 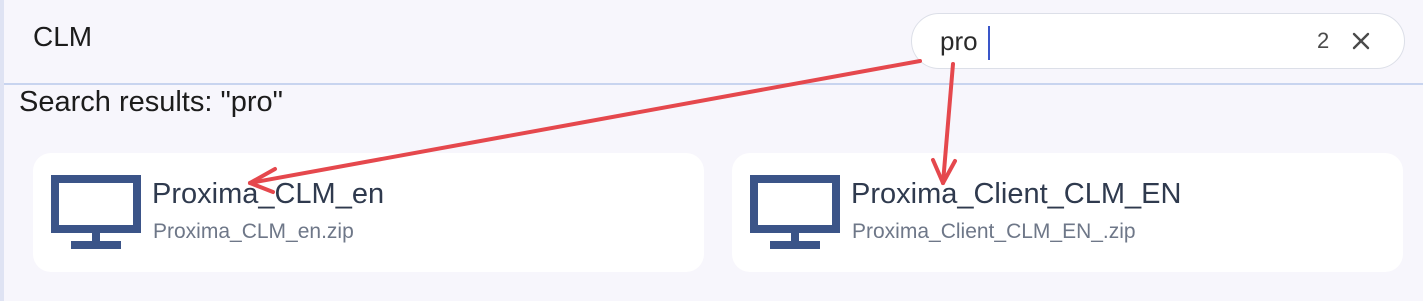 What do you see at coordinates (1016, 194) in the screenshot?
I see `result-name: Proxima_Client_CLM_EN` at bounding box center [1016, 194].